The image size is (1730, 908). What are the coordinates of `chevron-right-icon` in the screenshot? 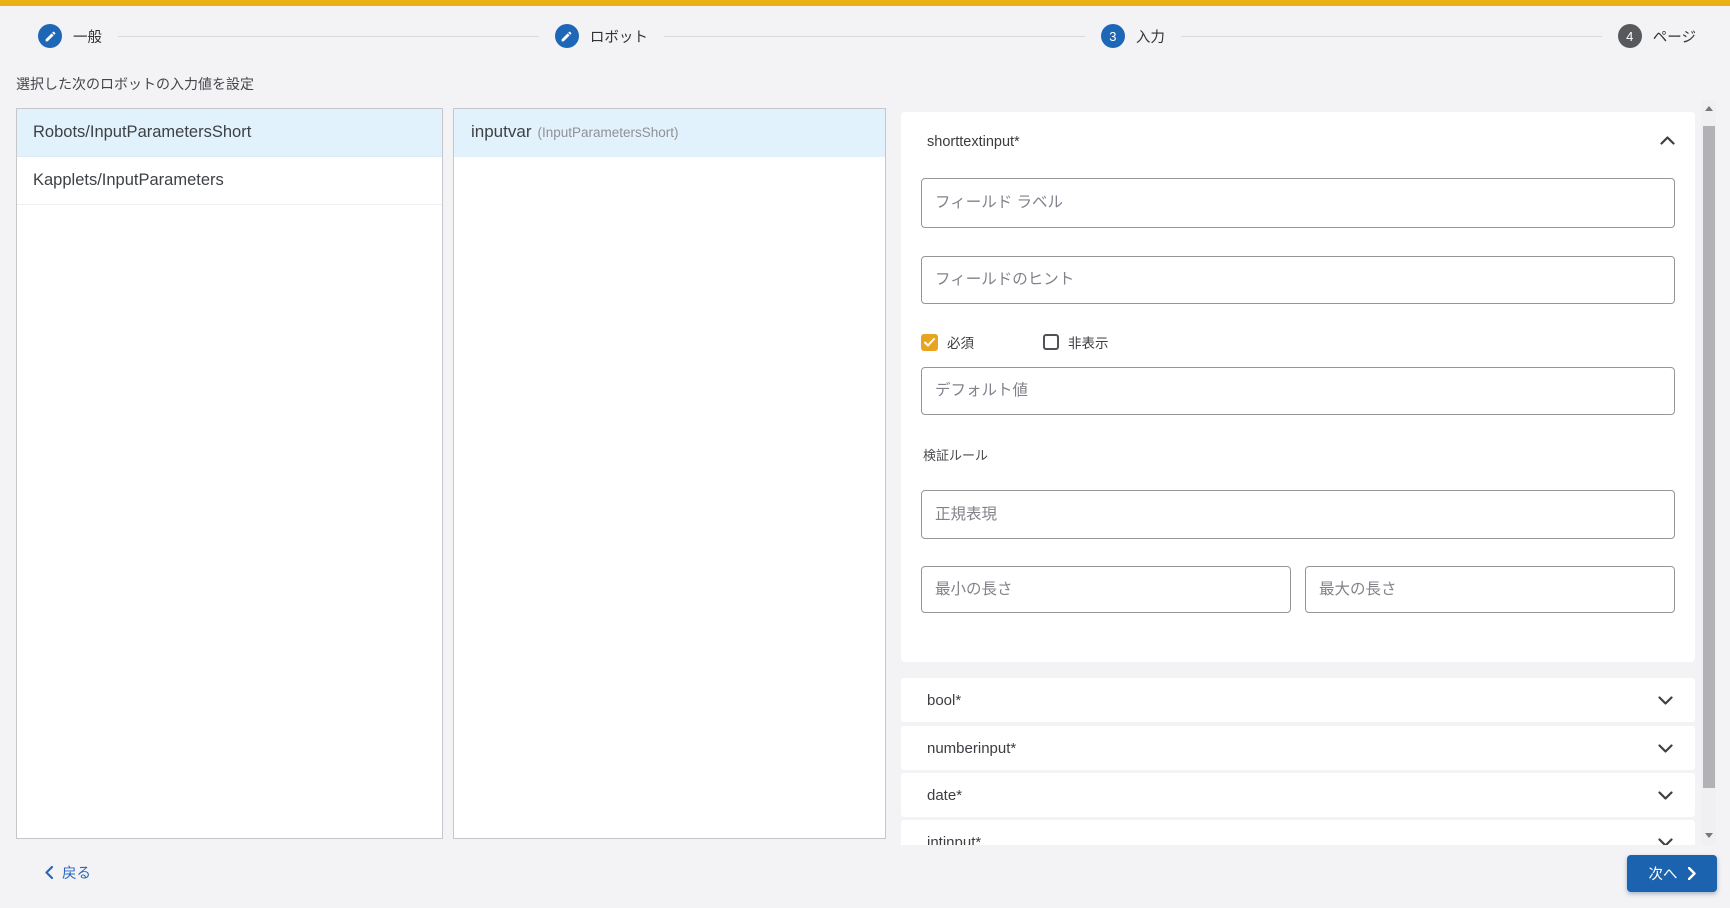 It's located at (1691, 873).